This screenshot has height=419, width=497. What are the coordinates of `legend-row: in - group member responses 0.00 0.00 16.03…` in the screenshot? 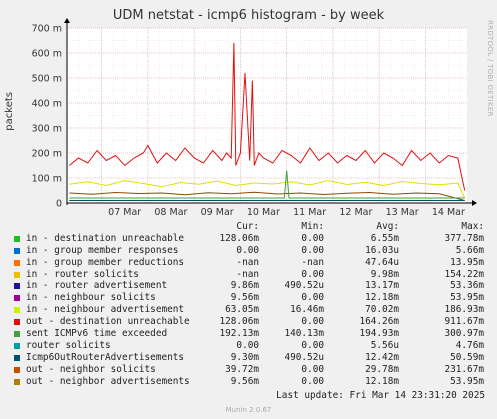 It's located at (252, 251).